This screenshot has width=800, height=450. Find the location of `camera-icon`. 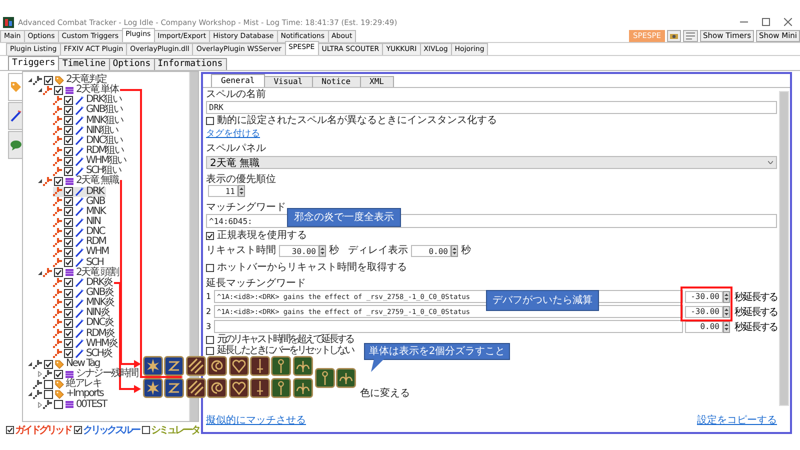

camera-icon is located at coordinates (674, 36).